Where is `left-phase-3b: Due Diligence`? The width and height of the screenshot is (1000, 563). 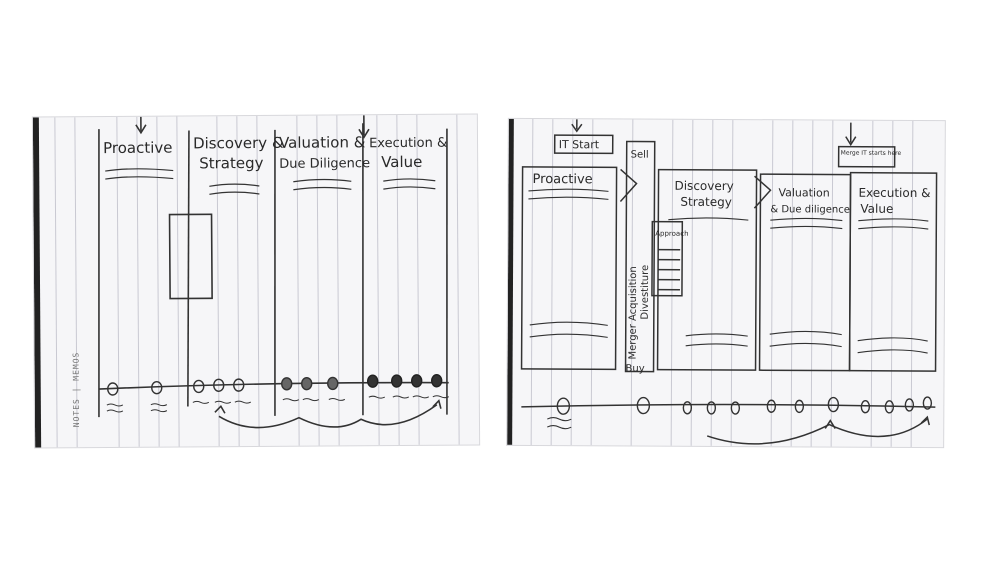
left-phase-3b: Due Diligence is located at coordinates (324, 164).